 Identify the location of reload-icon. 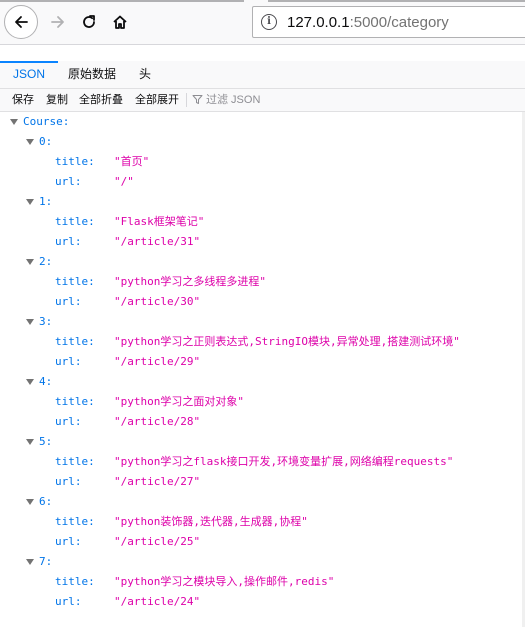
(89, 21).